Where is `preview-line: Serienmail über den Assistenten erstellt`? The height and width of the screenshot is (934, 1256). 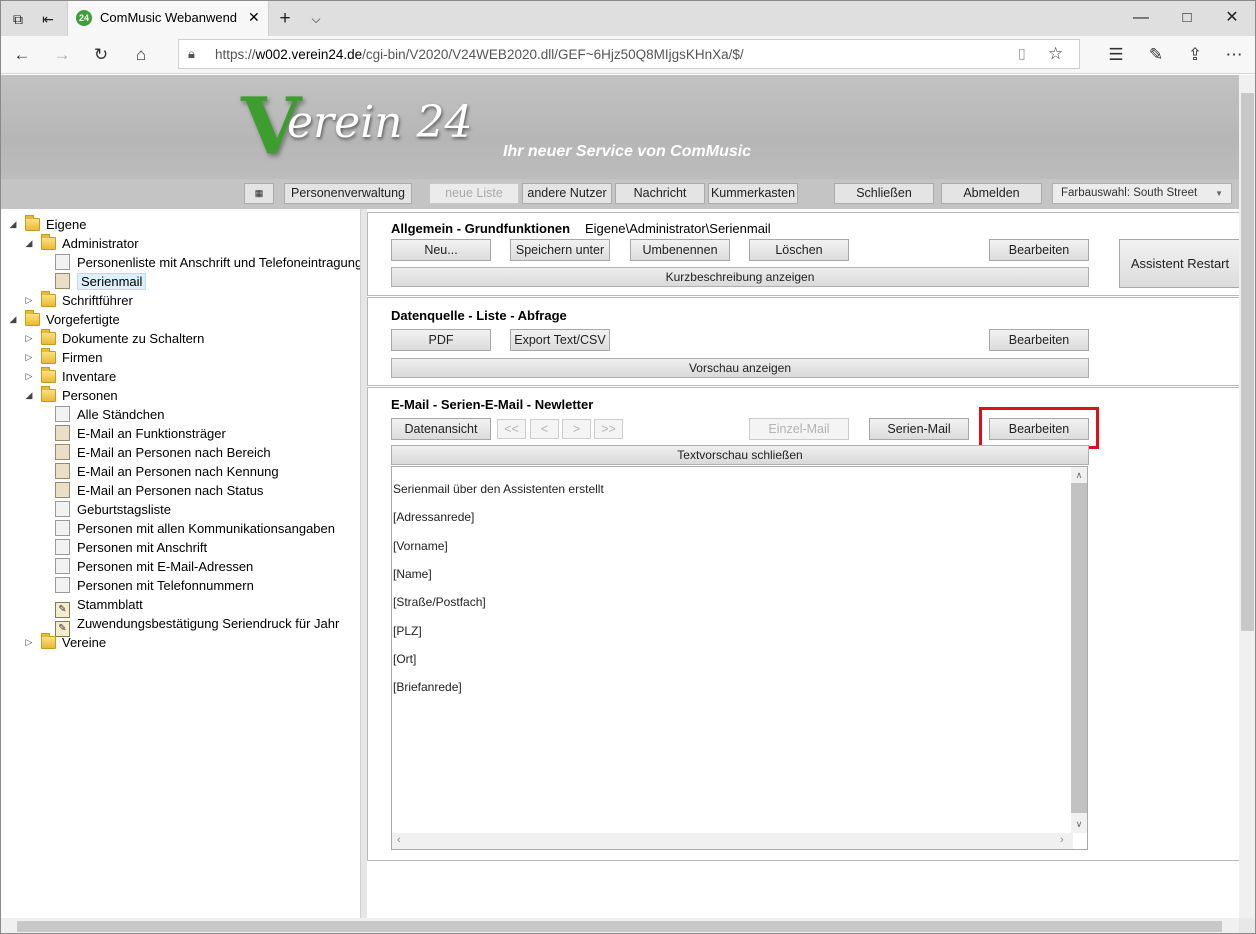 preview-line: Serienmail über den Assistenten erstellt is located at coordinates (498, 489).